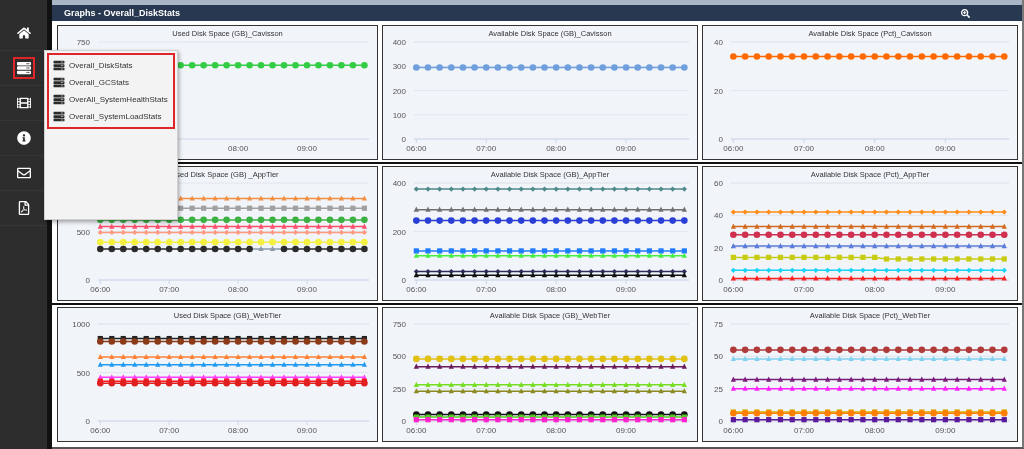 The width and height of the screenshot is (1024, 449). Describe the element at coordinates (115, 116) in the screenshot. I see `menu-item-label: Overall_SystemLoadStats` at that location.